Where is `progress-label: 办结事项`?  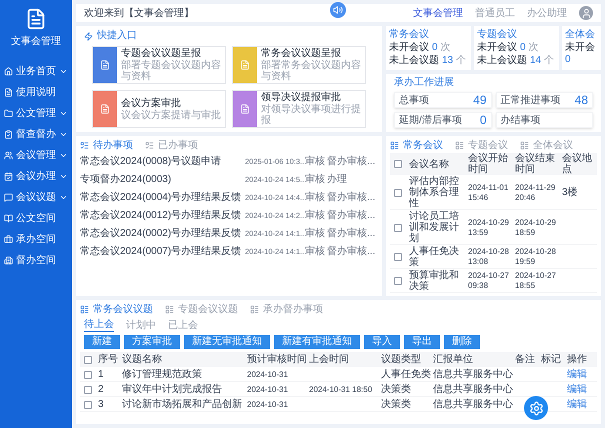 progress-label: 办结事项 is located at coordinates (520, 121).